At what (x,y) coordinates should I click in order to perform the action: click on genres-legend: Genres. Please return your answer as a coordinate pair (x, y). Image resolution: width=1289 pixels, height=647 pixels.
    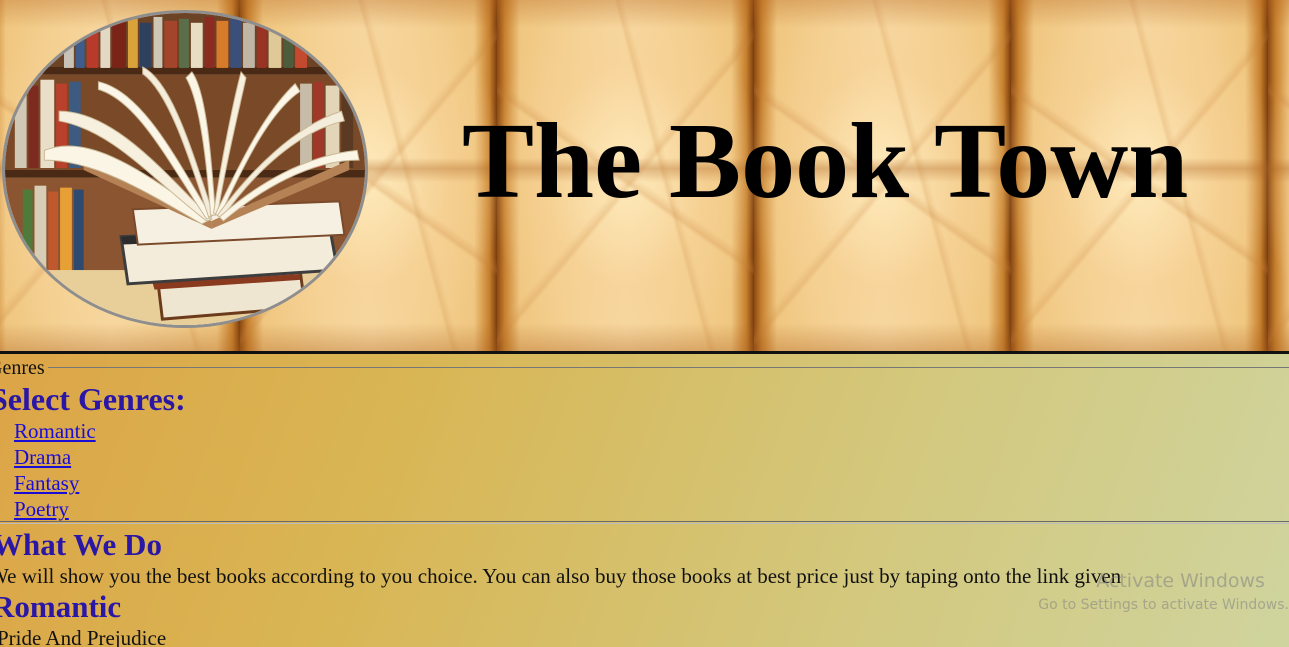
    Looking at the image, I should click on (22, 368).